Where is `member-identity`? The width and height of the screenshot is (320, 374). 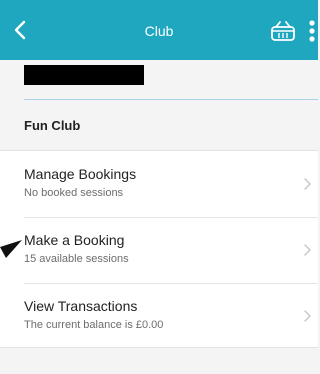
member-identity is located at coordinates (159, 80).